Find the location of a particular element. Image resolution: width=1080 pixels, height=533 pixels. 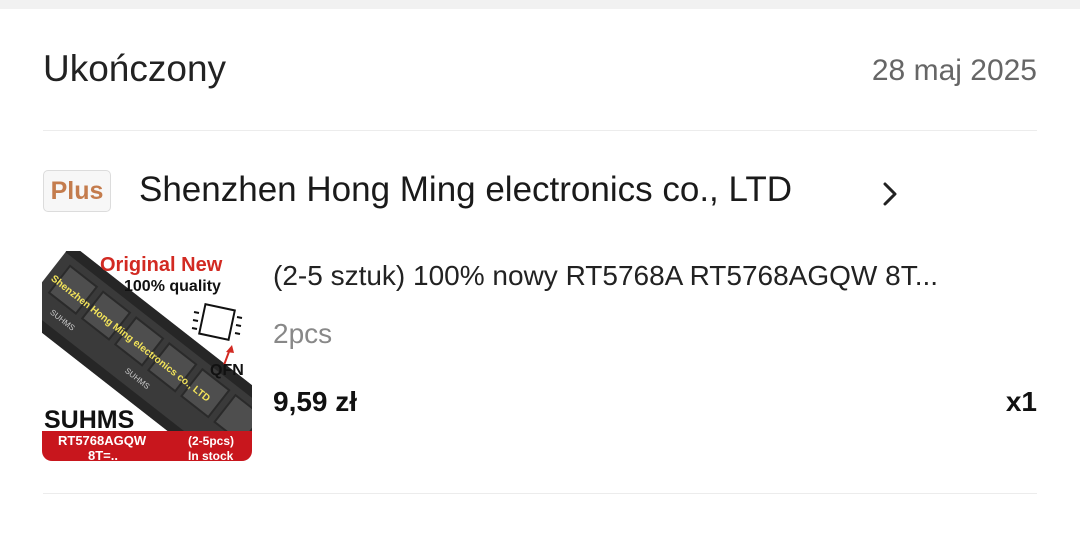

store-name: Shenzhen Hong Ming electronics co., LTD is located at coordinates (465, 190).